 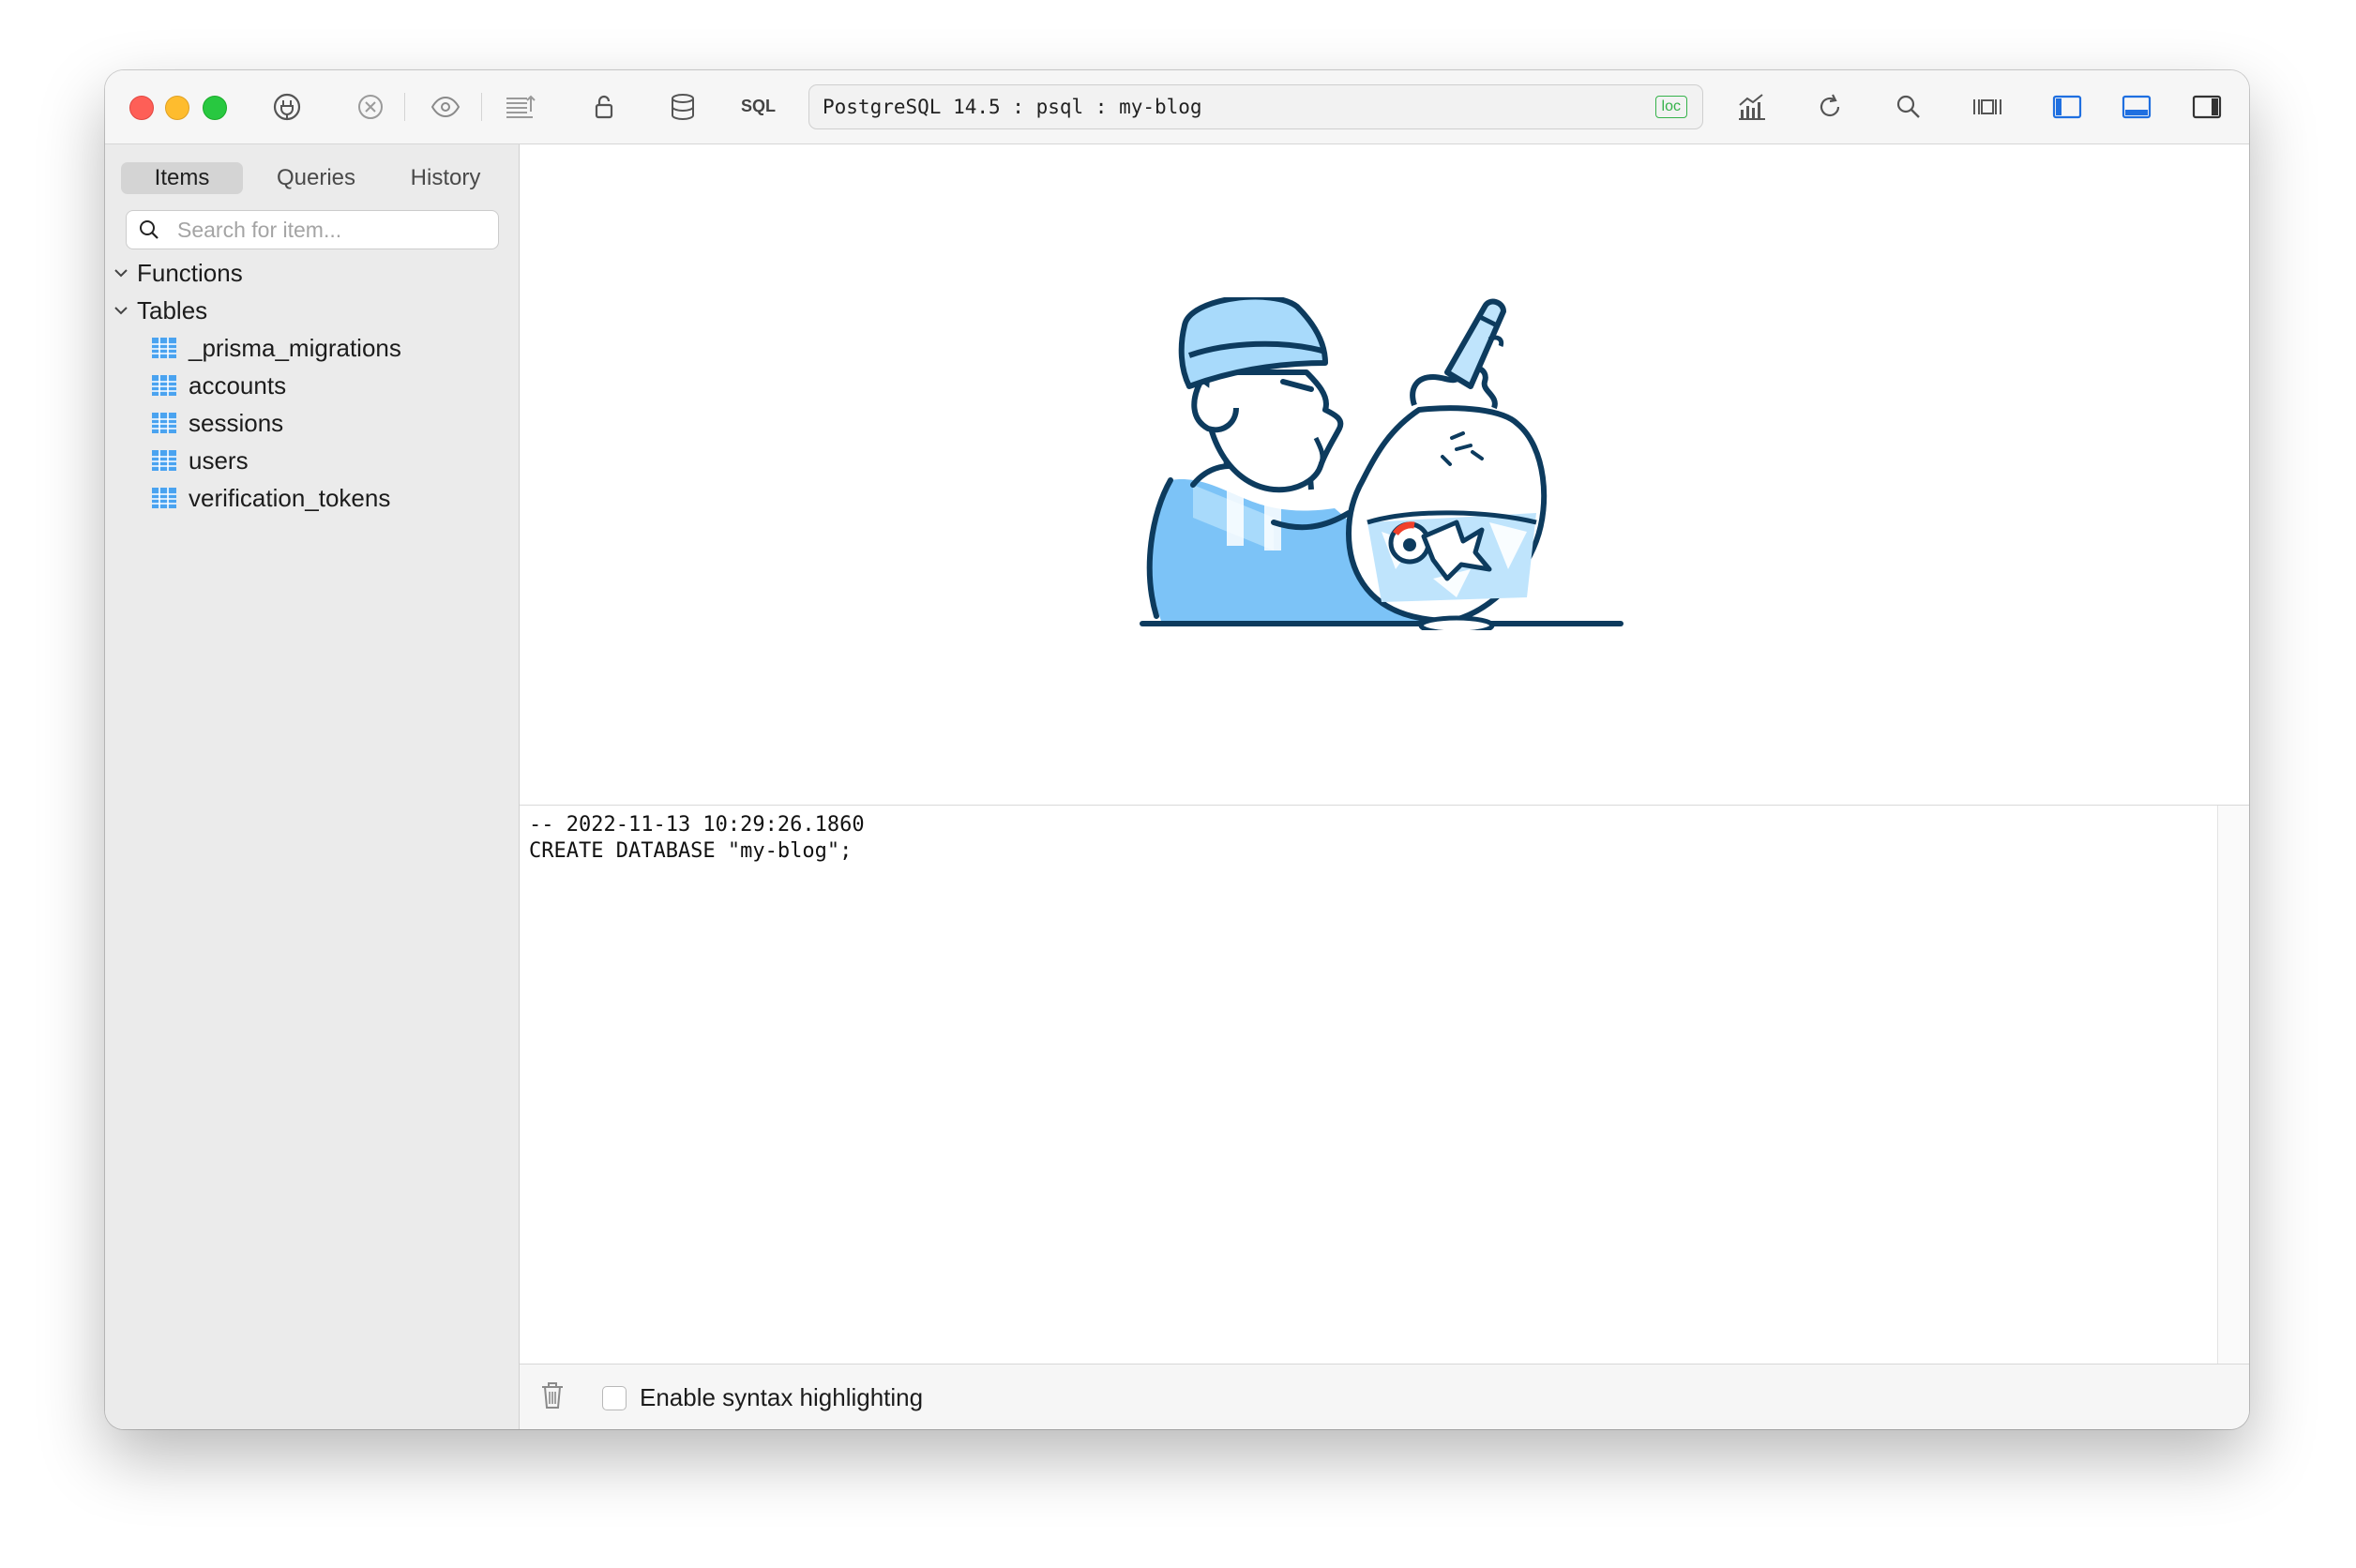 What do you see at coordinates (1830, 107) in the screenshot?
I see `refresh-icon` at bounding box center [1830, 107].